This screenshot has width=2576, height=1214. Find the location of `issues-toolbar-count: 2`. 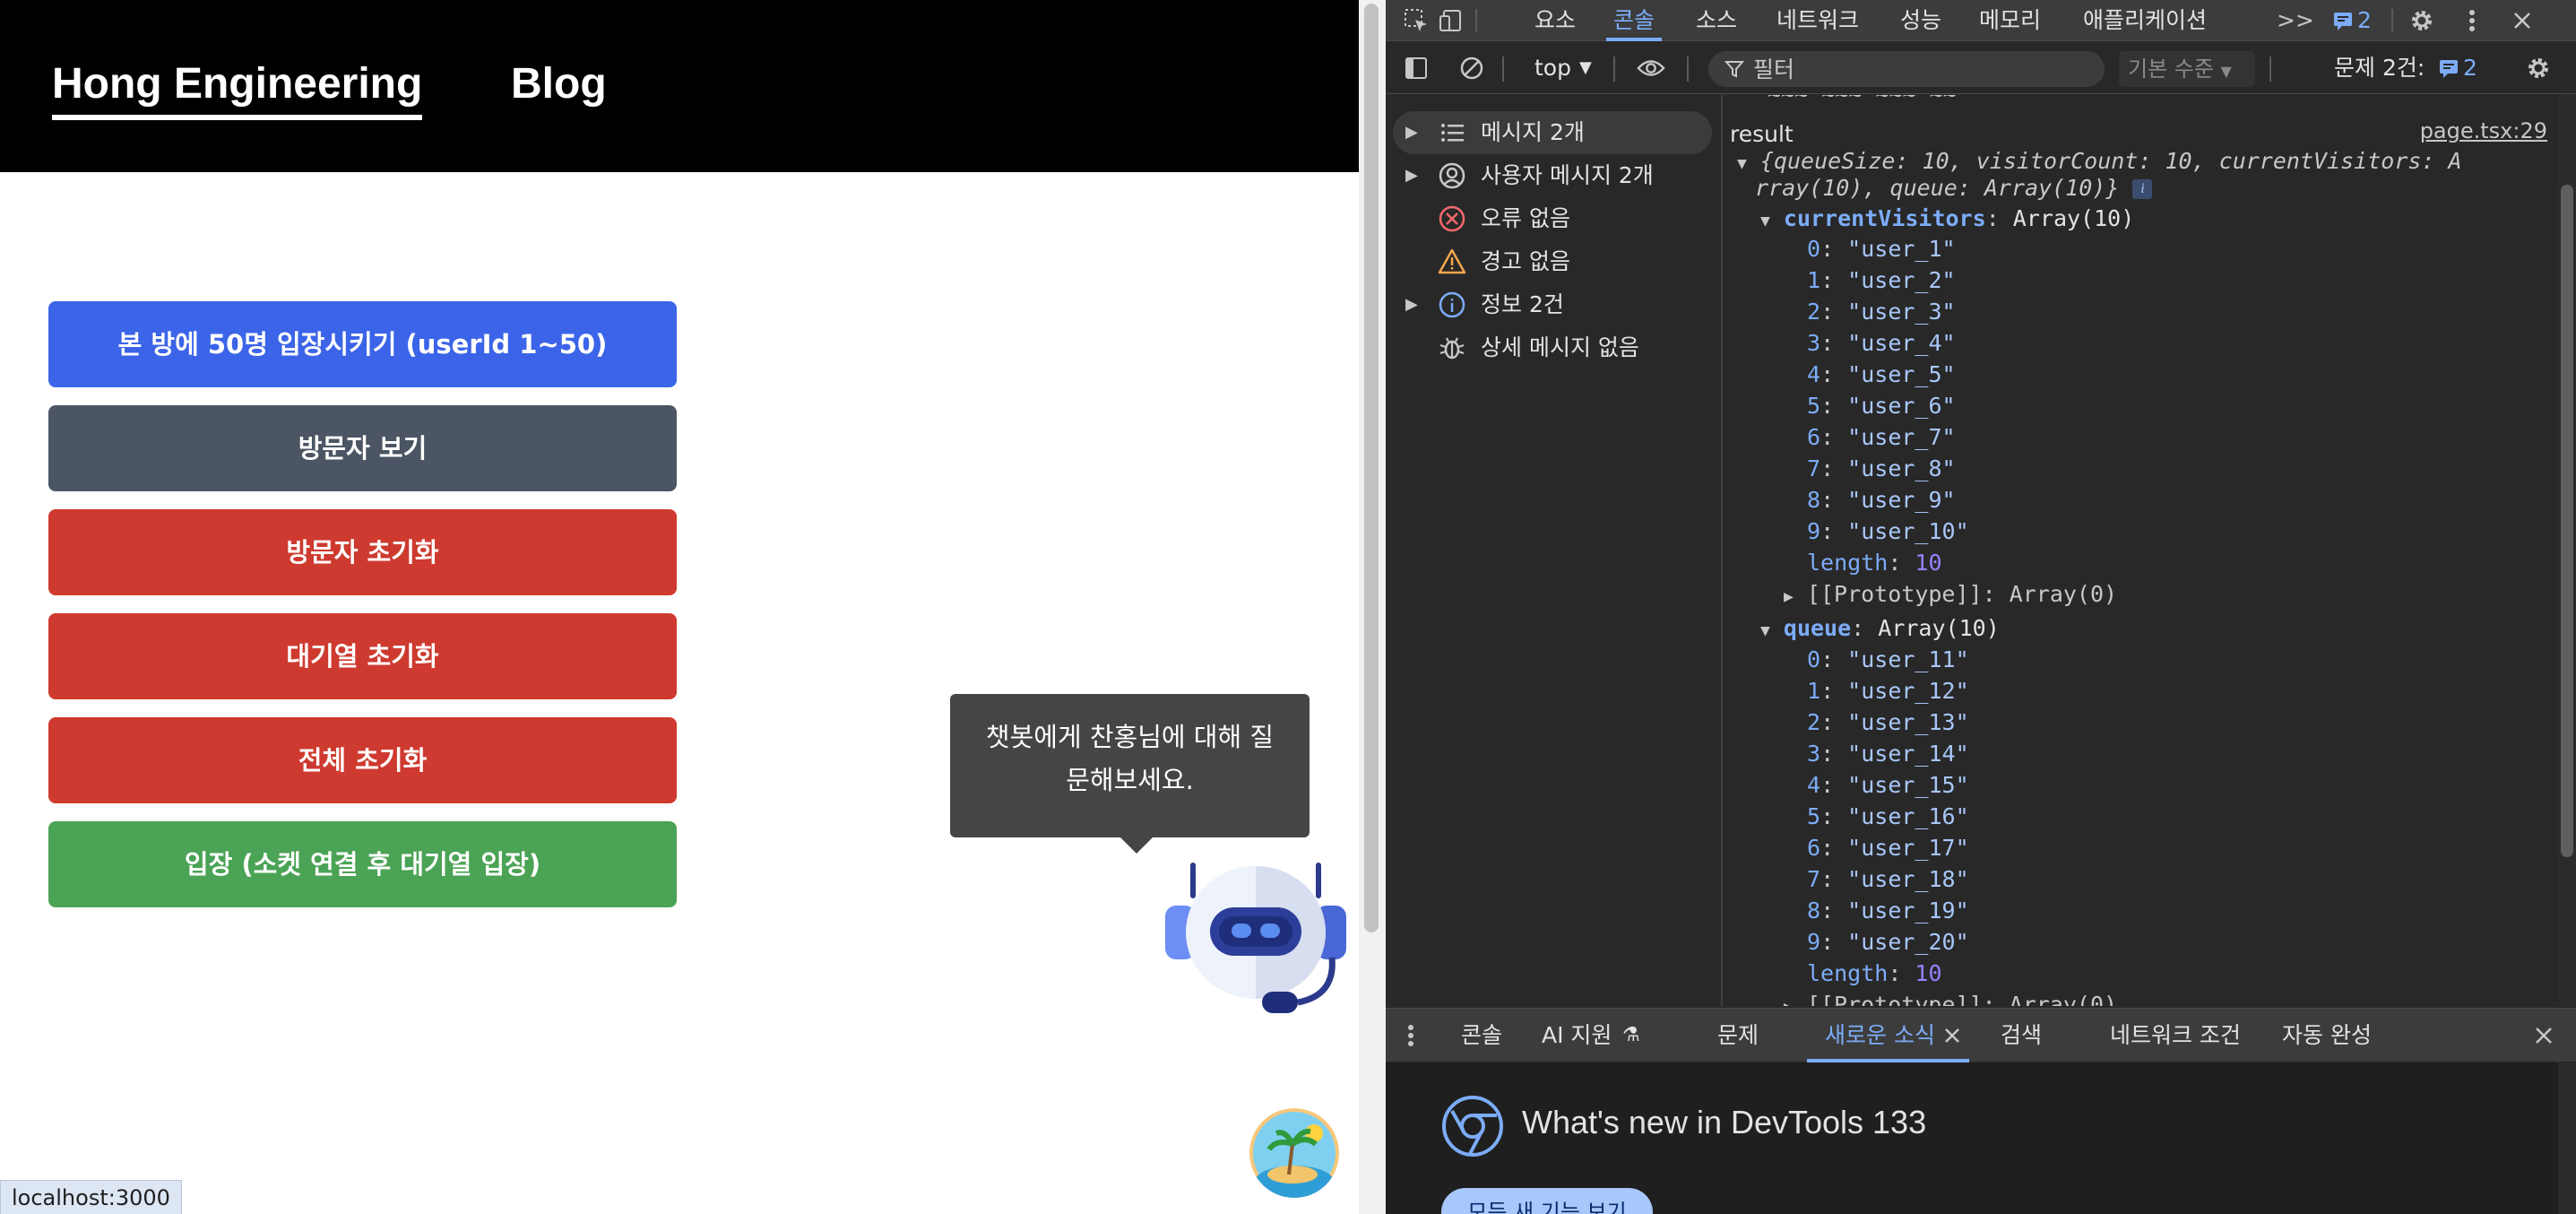

issues-toolbar-count: 2 is located at coordinates (2470, 68).